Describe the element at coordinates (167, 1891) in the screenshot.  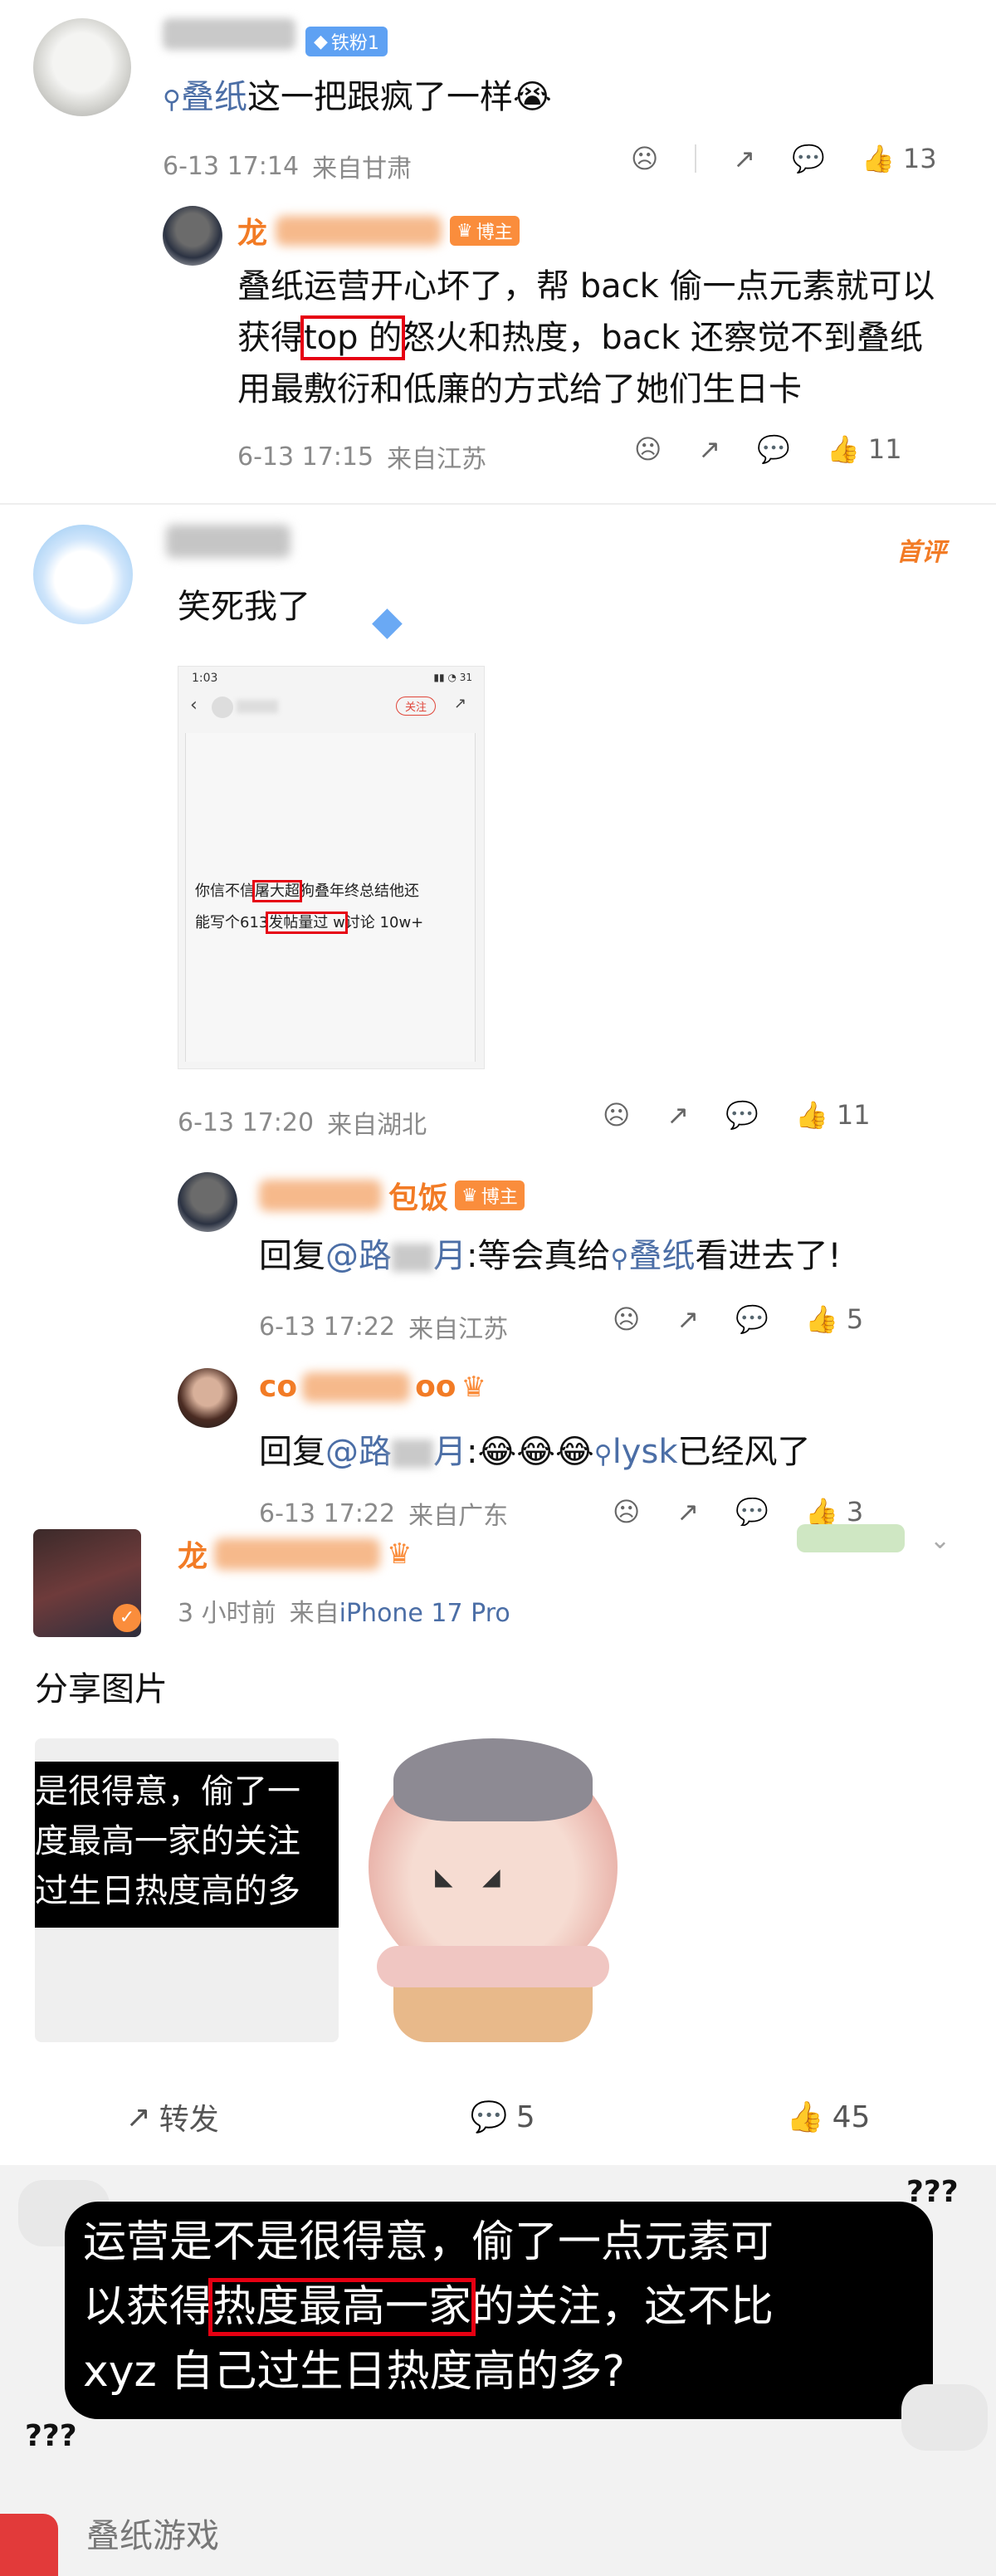
I see `caption-line: 过生日热度高的多` at that location.